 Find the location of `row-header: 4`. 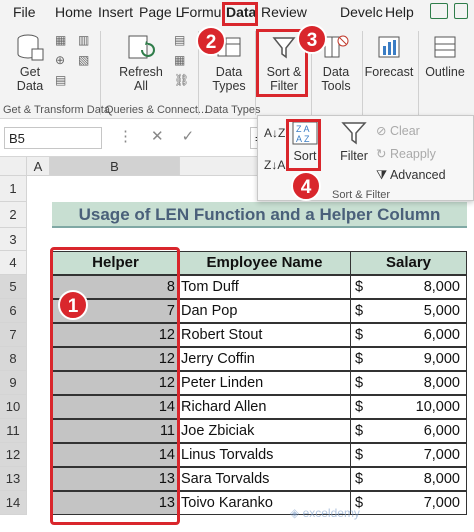

row-header: 4 is located at coordinates (13, 263).